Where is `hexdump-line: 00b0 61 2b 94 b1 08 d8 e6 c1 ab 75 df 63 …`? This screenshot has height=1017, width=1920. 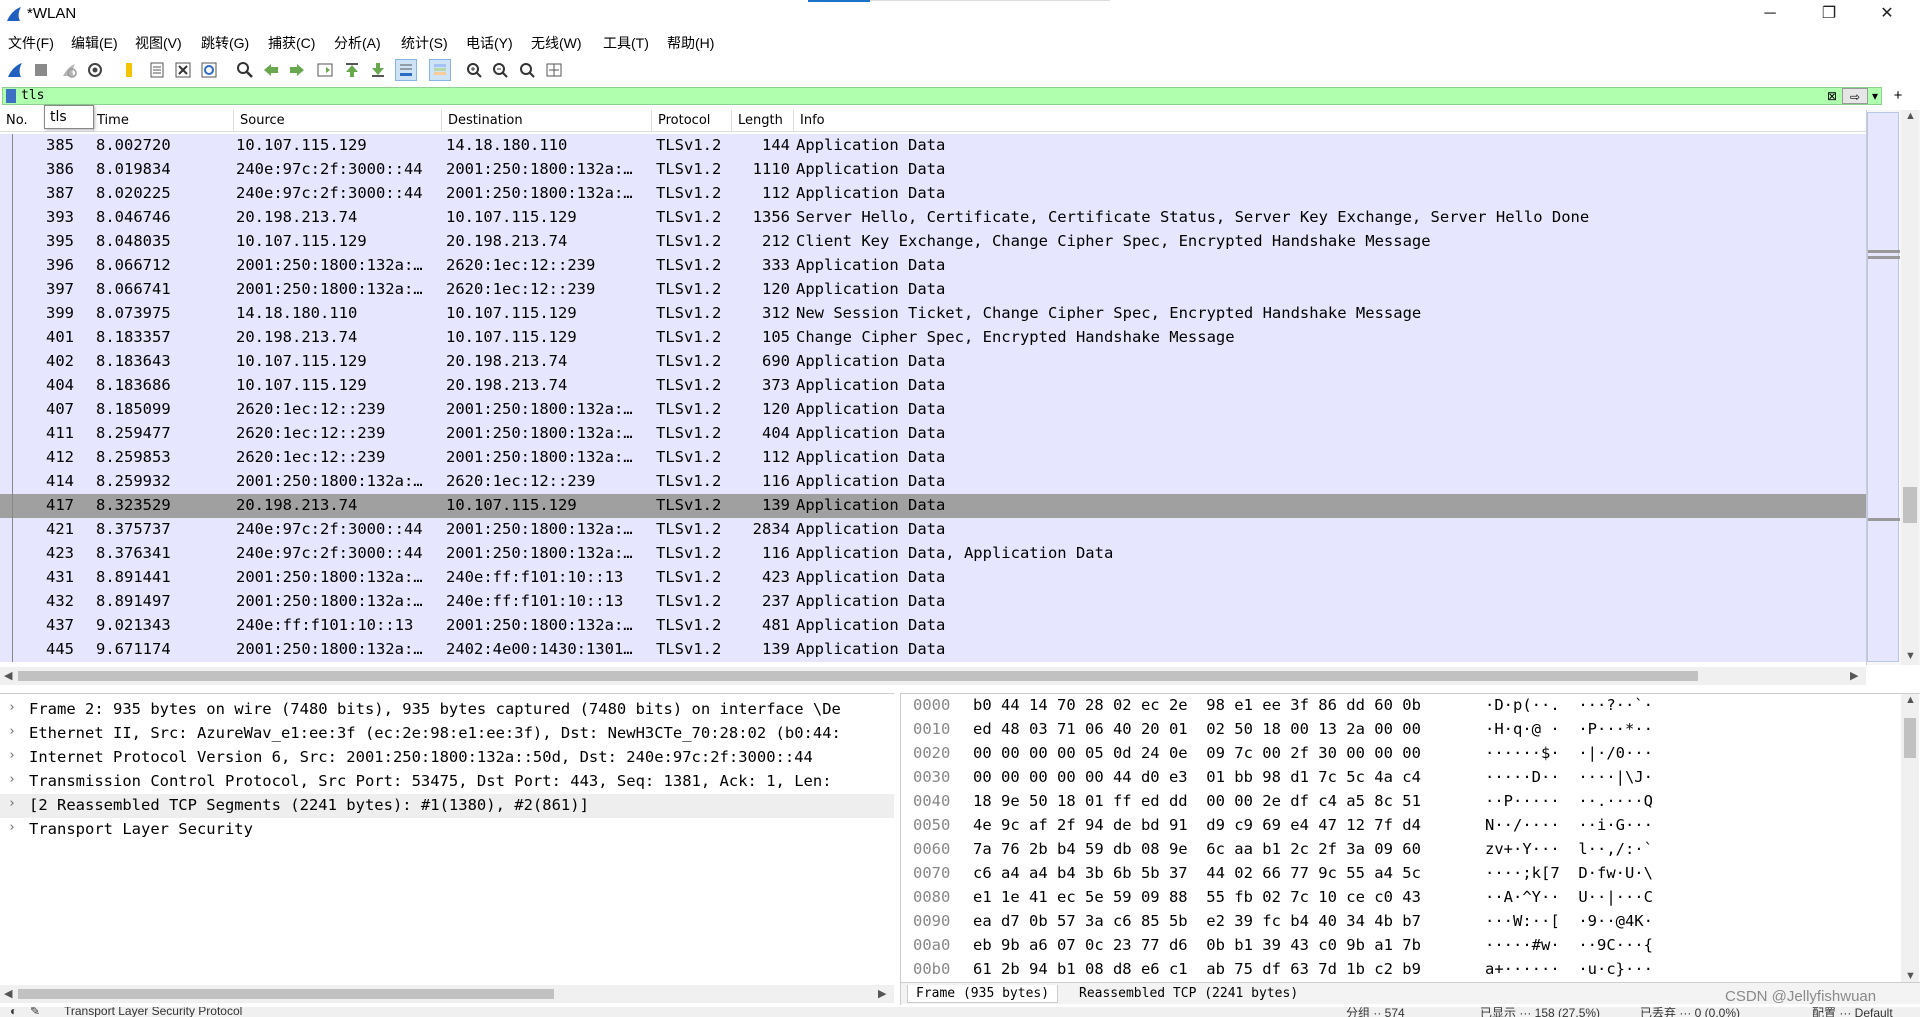
hexdump-line: 00b0 61 2b 94 b1 08 d8 e6 c1 ab 75 df 63 … is located at coordinates (1401, 970).